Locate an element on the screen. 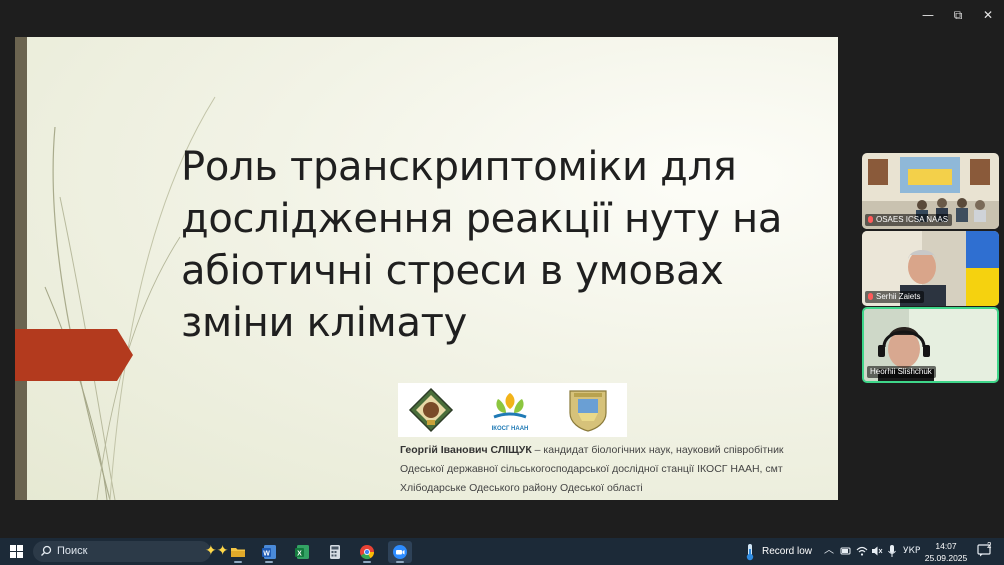  calculator-icon is located at coordinates (335, 552).